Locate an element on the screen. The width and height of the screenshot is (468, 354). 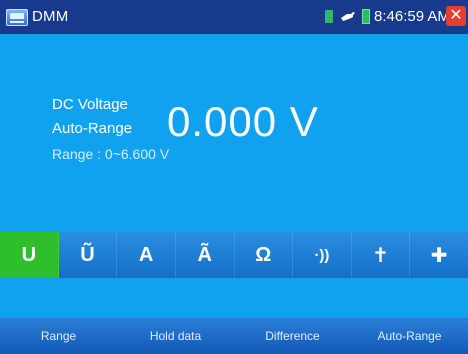
softkey-bar: Range Hold data Difference Auto-Range is located at coordinates (234, 336).